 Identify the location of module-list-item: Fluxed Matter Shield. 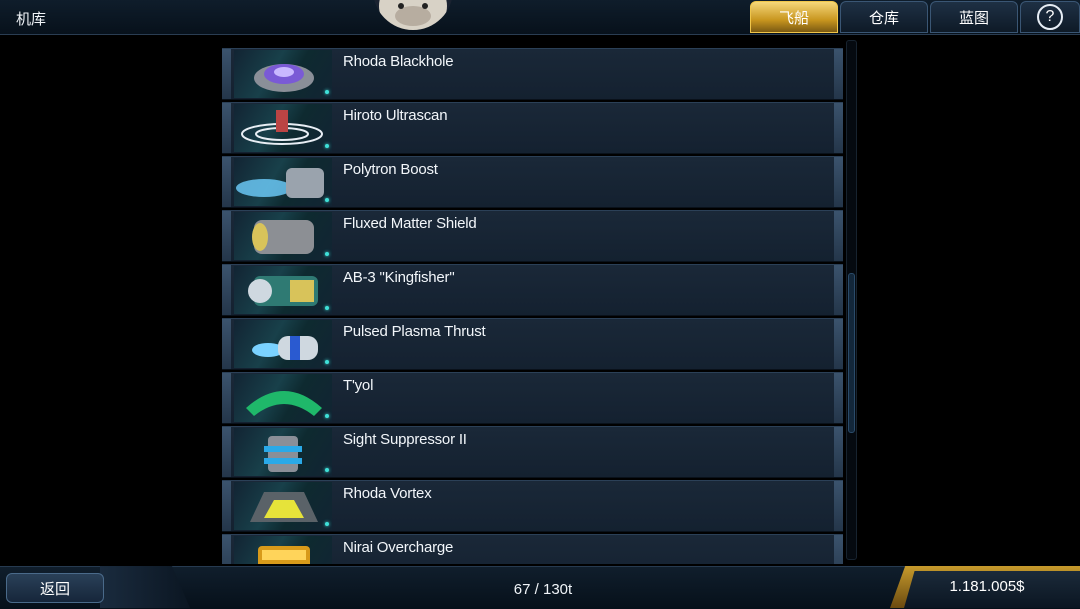
(532, 236).